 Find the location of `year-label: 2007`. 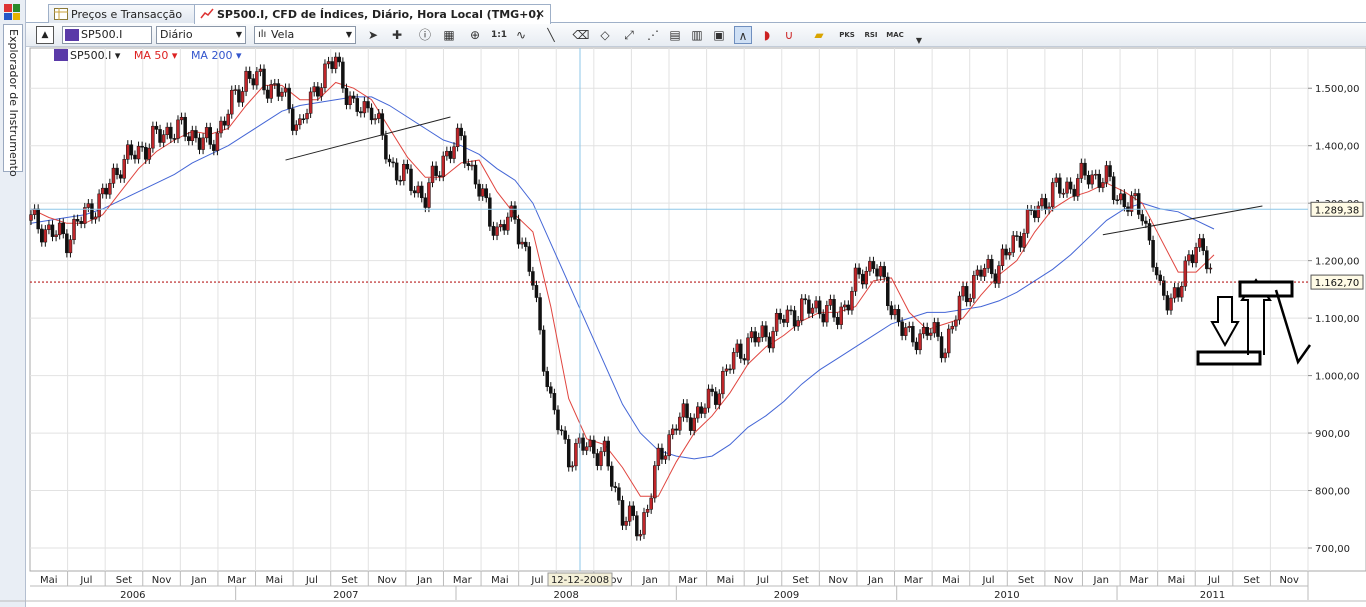

year-label: 2007 is located at coordinates (345, 595).